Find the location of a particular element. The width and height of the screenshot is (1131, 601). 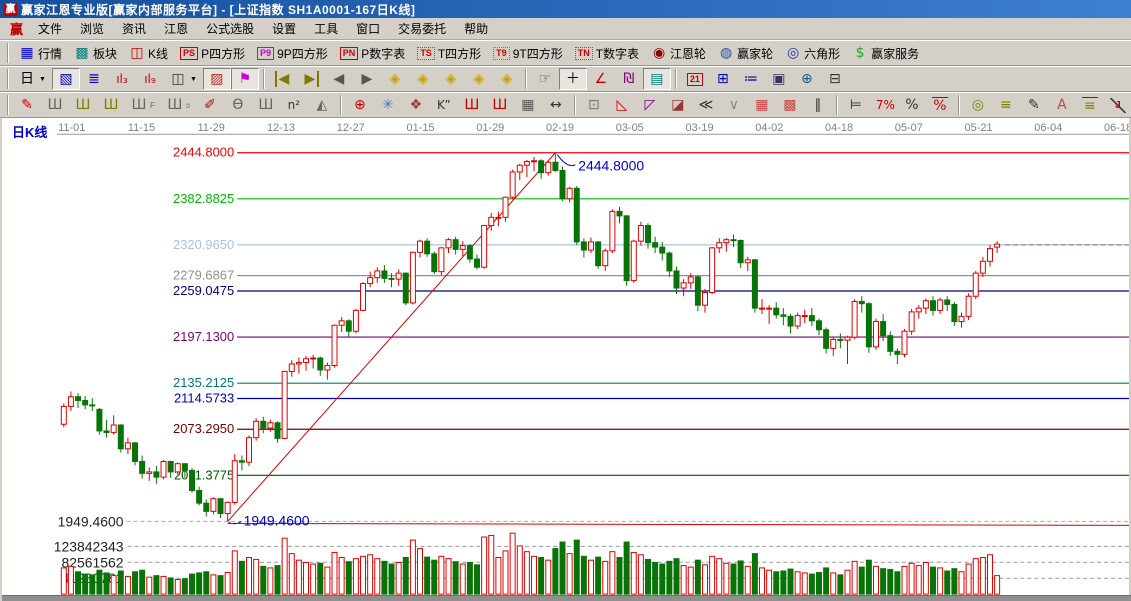

gold-lines-icon: ≡ is located at coordinates (1006, 105).